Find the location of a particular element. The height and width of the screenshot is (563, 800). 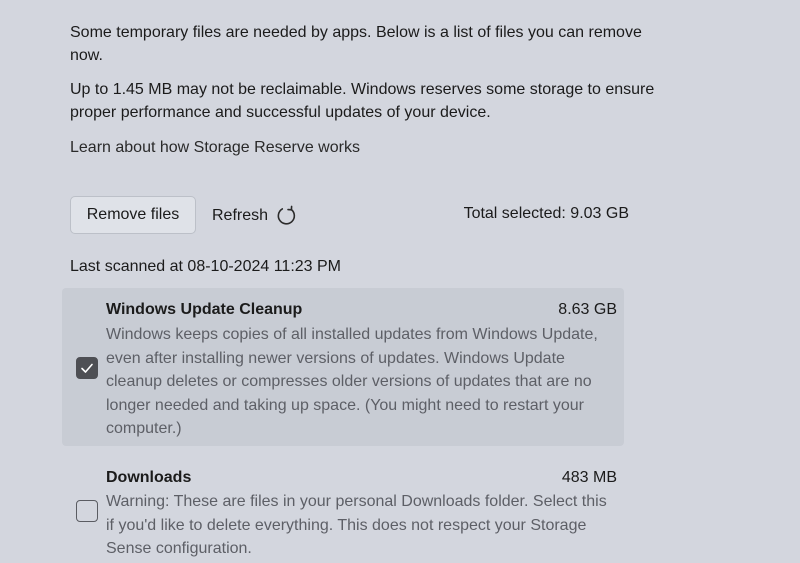

downloads-checkbox is located at coordinates (87, 511).